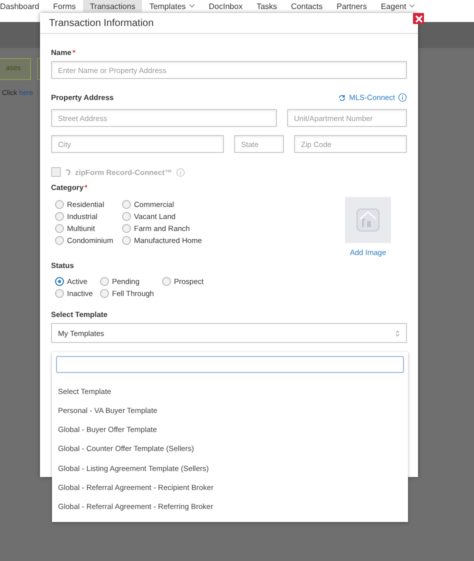 This screenshot has width=474, height=561. What do you see at coordinates (397, 333) in the screenshot?
I see `sort-icon` at bounding box center [397, 333].